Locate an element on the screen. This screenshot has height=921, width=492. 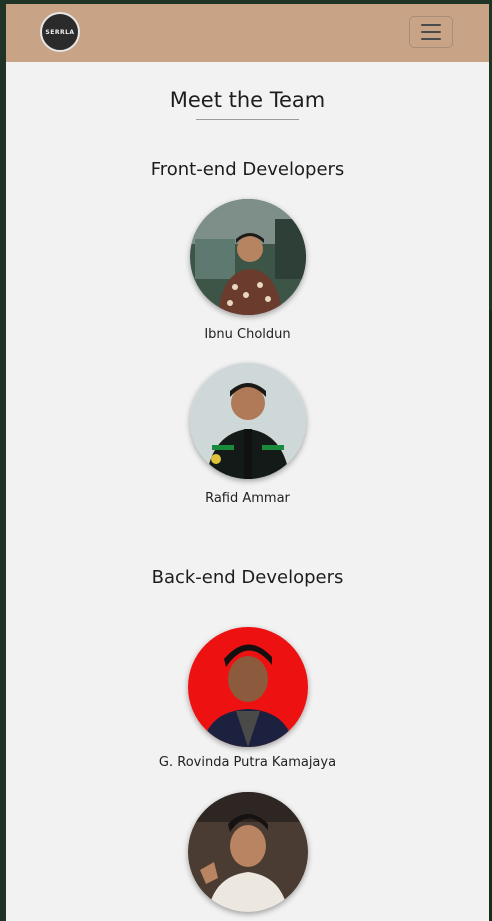
member-avatar-rafid is located at coordinates (248, 421).